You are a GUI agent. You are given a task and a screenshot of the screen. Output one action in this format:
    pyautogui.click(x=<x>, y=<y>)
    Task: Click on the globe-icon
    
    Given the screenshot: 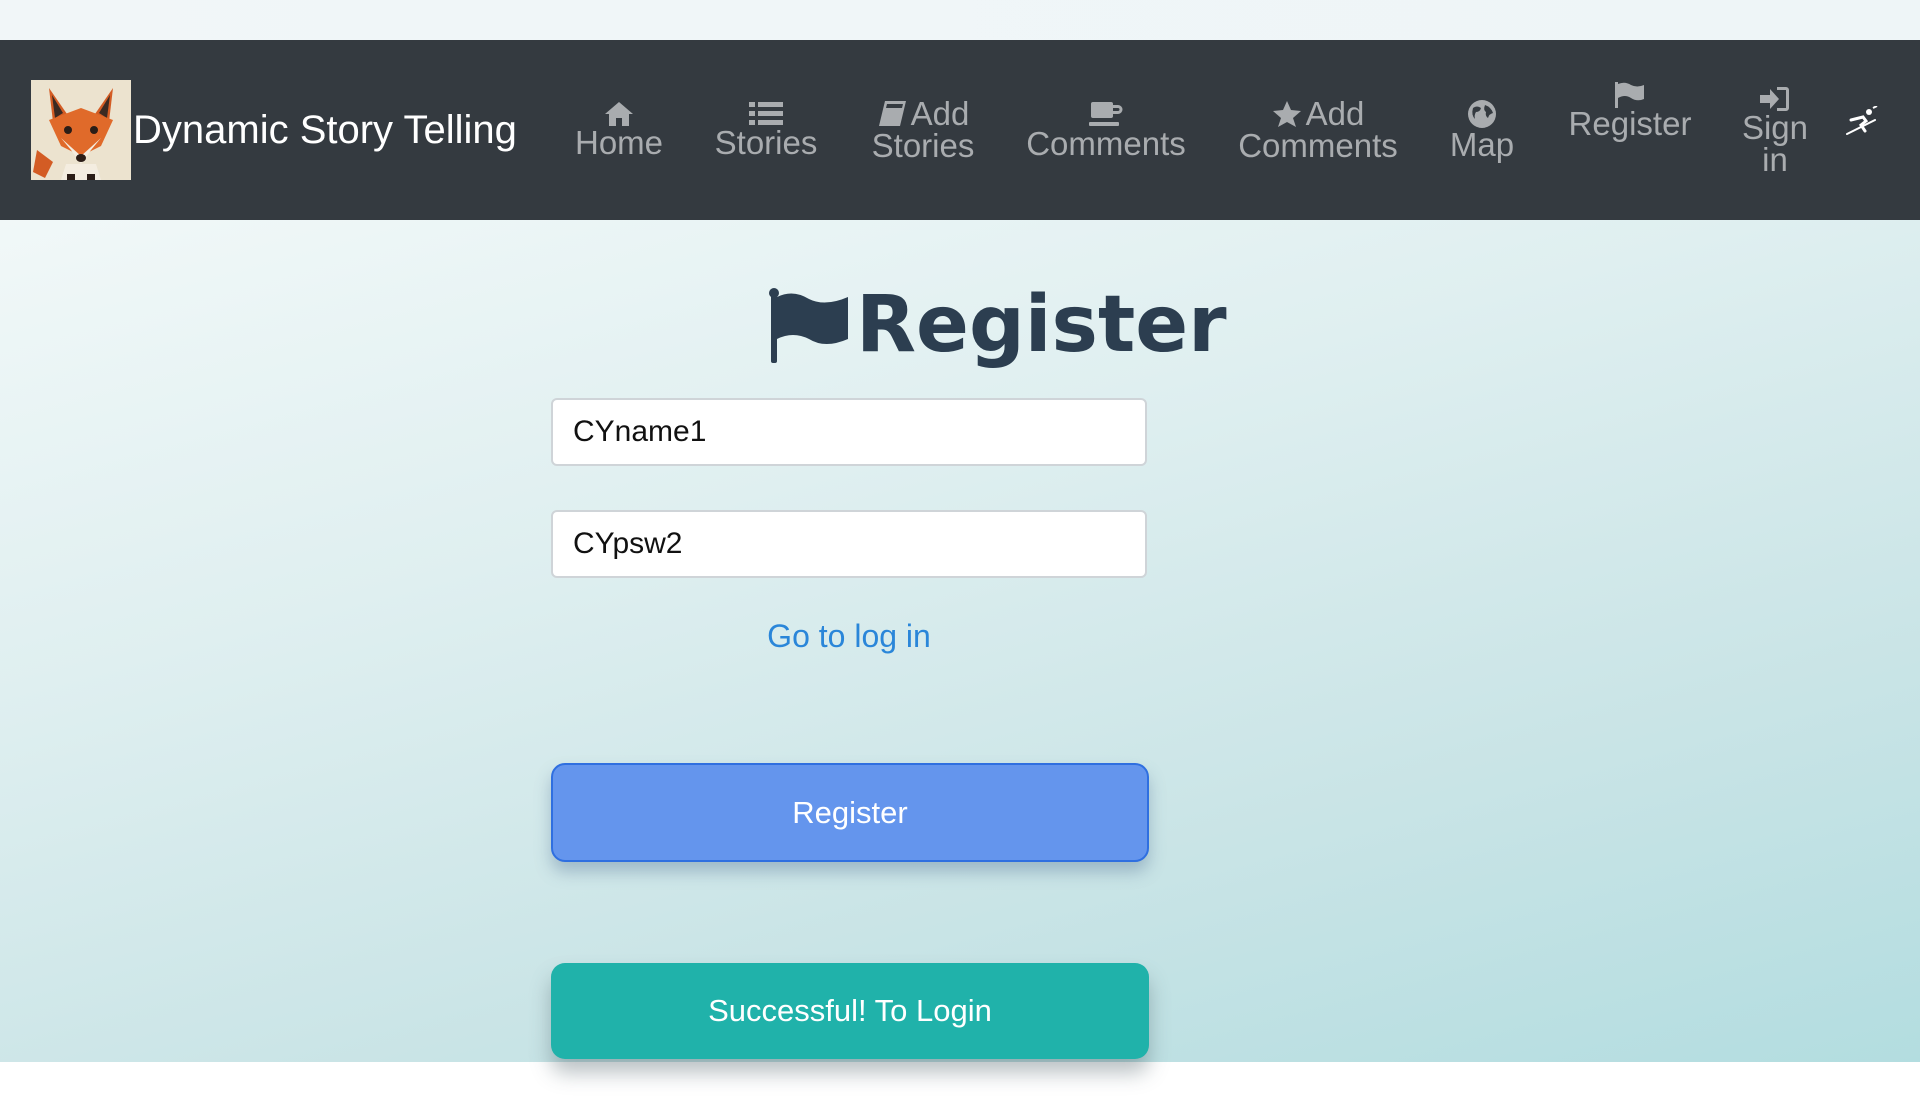 What is the action you would take?
    pyautogui.click(x=1482, y=114)
    